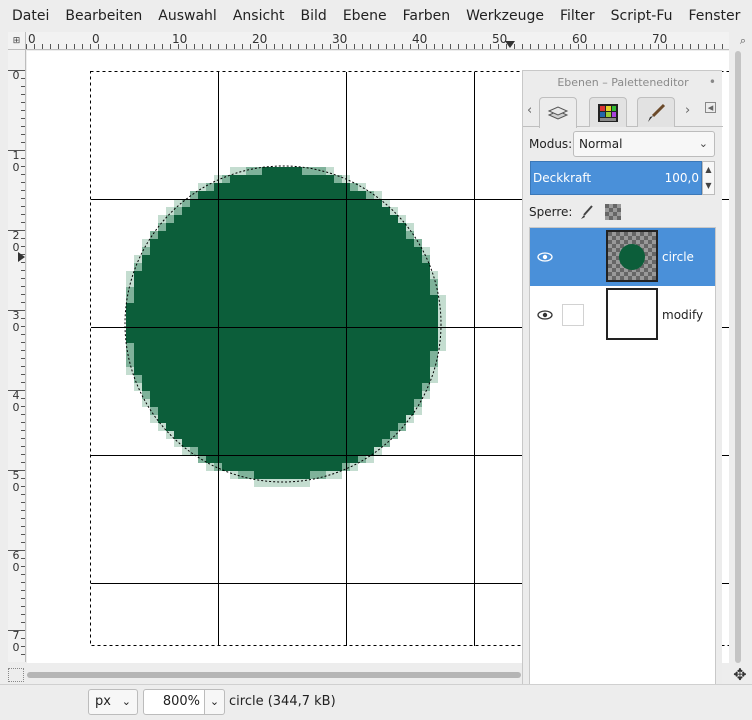  What do you see at coordinates (551, 212) in the screenshot?
I see `lock-label: Sperre:` at bounding box center [551, 212].